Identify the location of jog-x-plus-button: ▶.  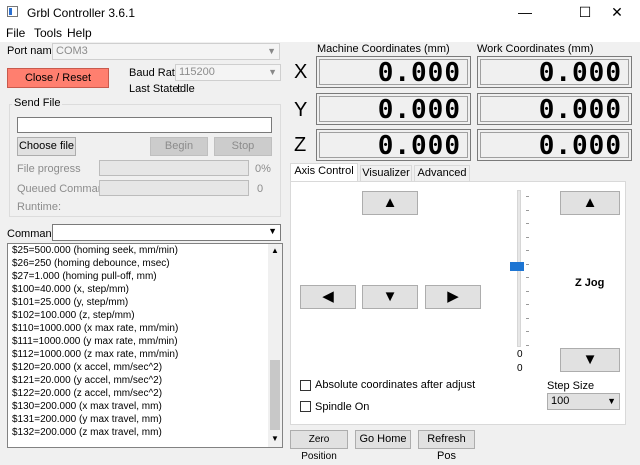
(453, 297).